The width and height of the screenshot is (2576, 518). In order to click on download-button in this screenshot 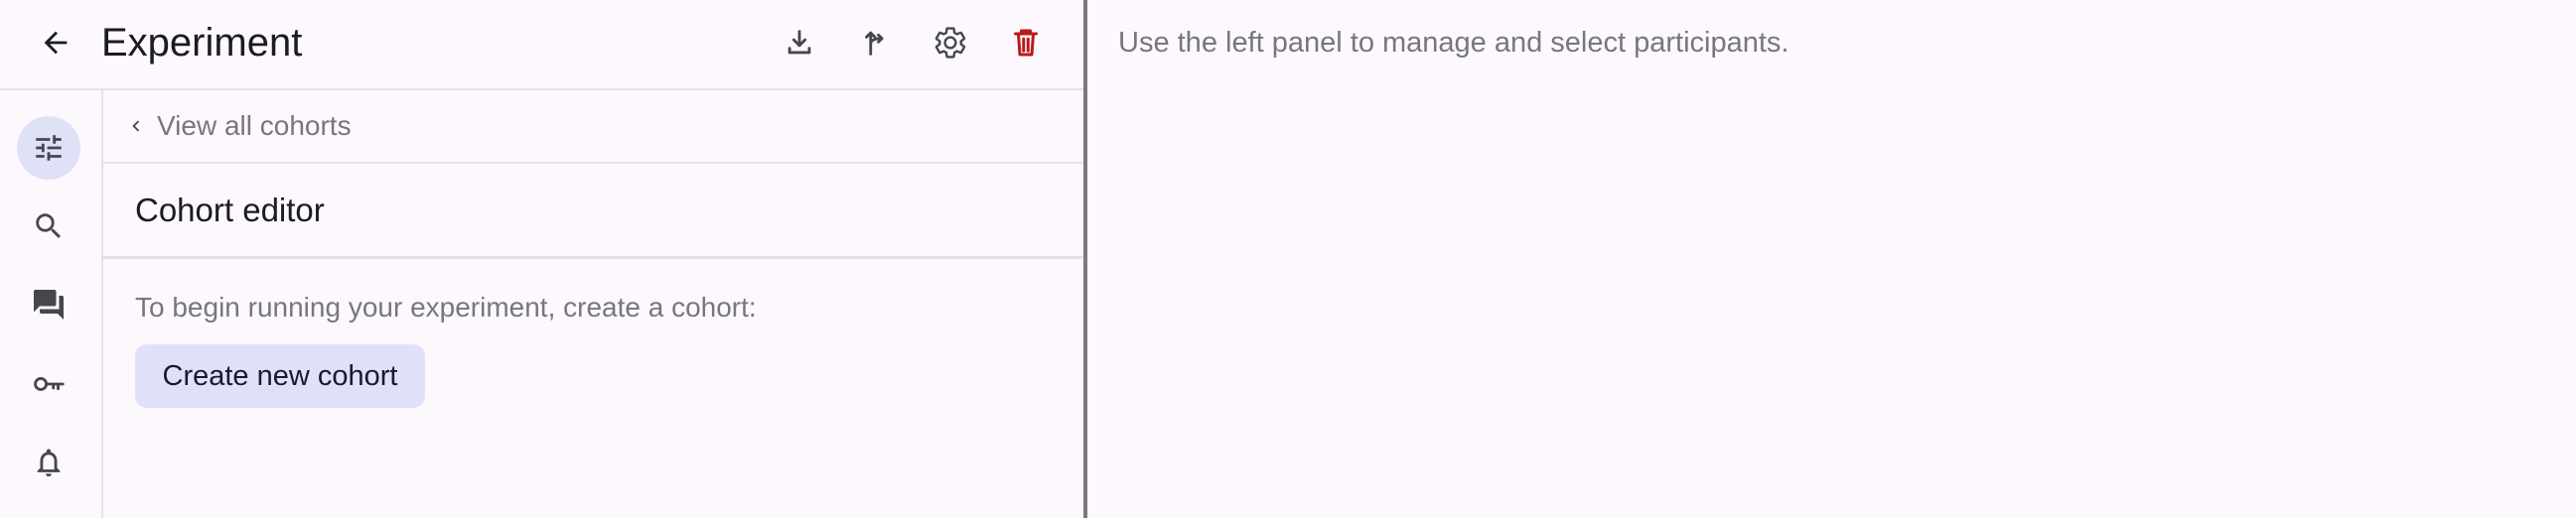, I will do `click(799, 42)`.